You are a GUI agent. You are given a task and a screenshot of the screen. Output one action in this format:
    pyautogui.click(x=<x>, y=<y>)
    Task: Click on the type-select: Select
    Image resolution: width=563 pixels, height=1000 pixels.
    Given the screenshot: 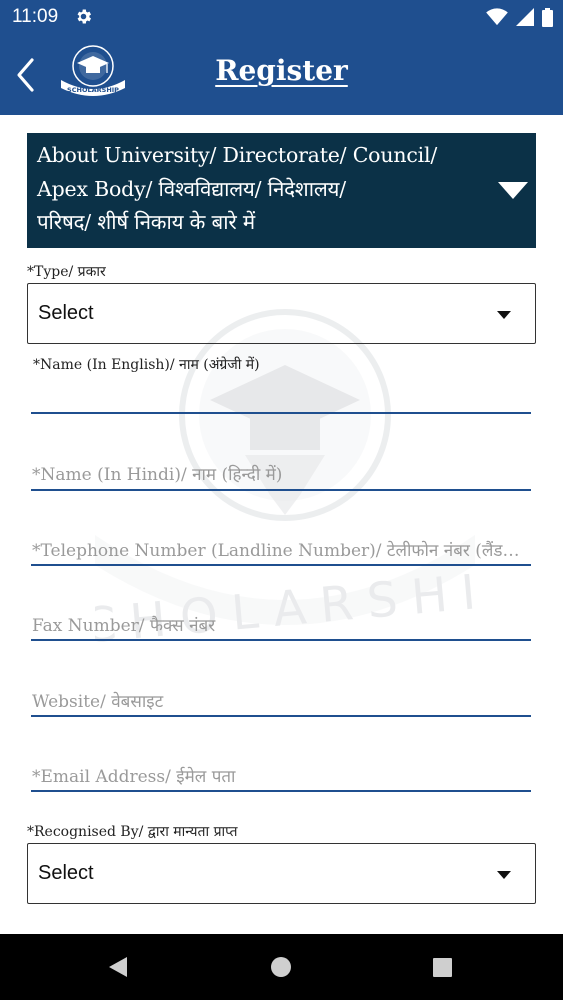 What is the action you would take?
    pyautogui.click(x=281, y=313)
    